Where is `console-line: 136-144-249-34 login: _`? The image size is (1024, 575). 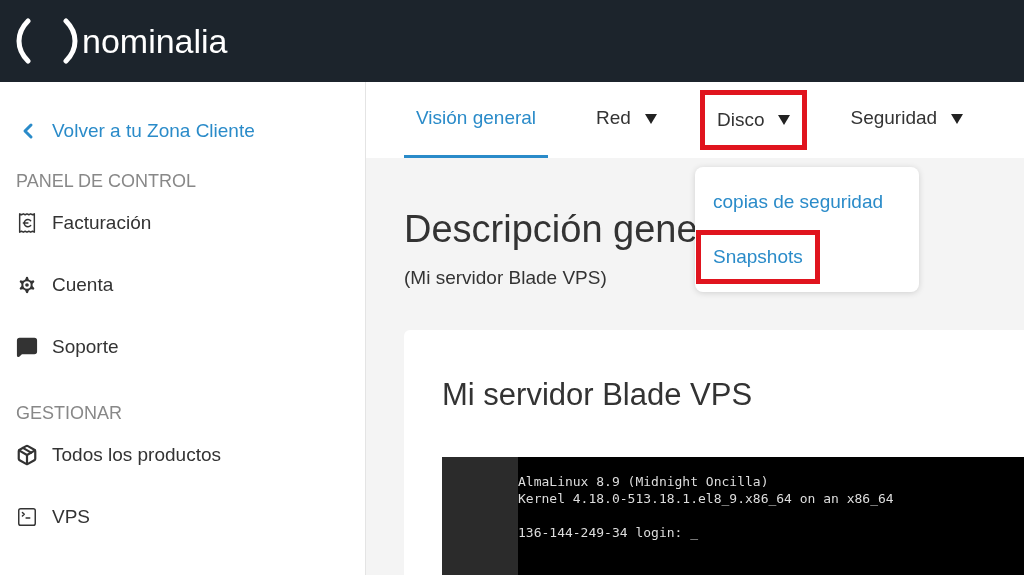 console-line: 136-144-249-34 login: _ is located at coordinates (608, 532).